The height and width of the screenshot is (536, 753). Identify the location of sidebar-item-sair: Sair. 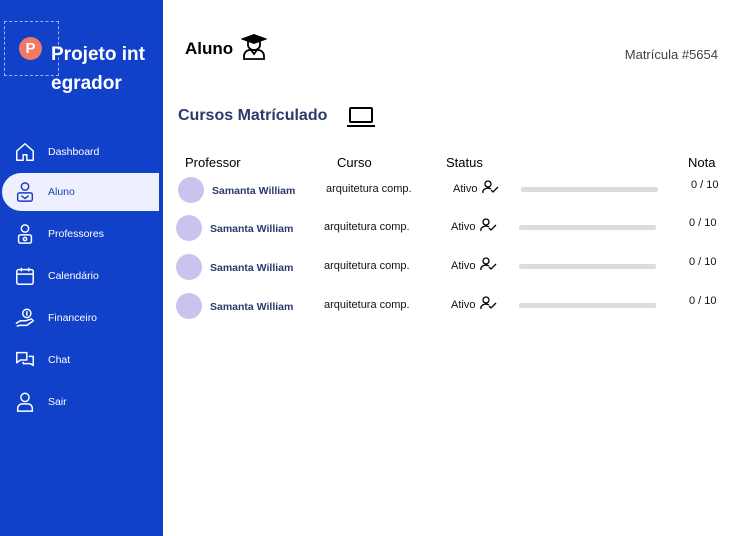
(81, 402).